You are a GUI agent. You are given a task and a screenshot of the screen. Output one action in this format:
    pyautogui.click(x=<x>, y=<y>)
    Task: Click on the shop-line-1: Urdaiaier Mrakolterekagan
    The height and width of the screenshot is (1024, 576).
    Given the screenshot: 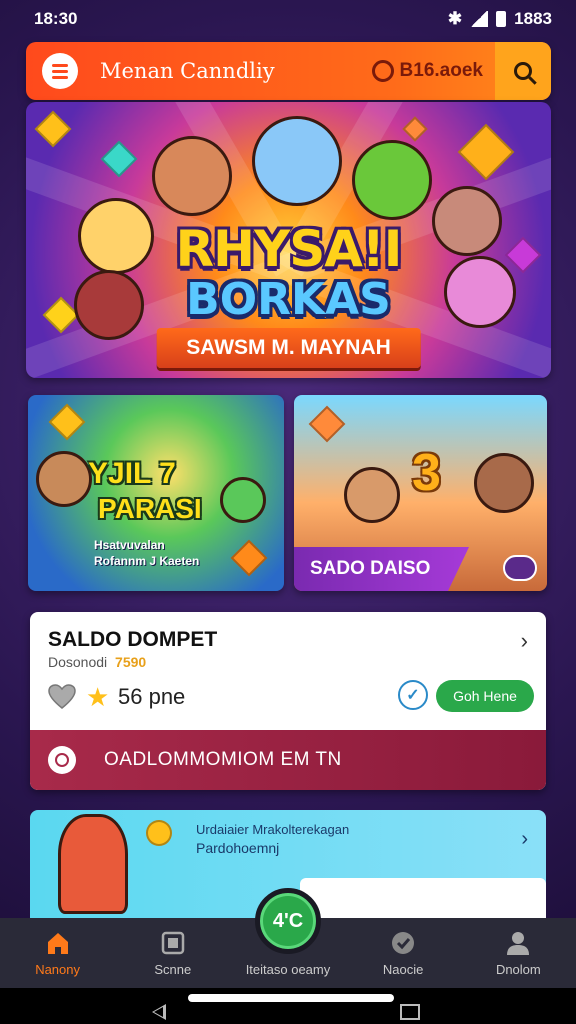 What is the action you would take?
    pyautogui.click(x=273, y=829)
    